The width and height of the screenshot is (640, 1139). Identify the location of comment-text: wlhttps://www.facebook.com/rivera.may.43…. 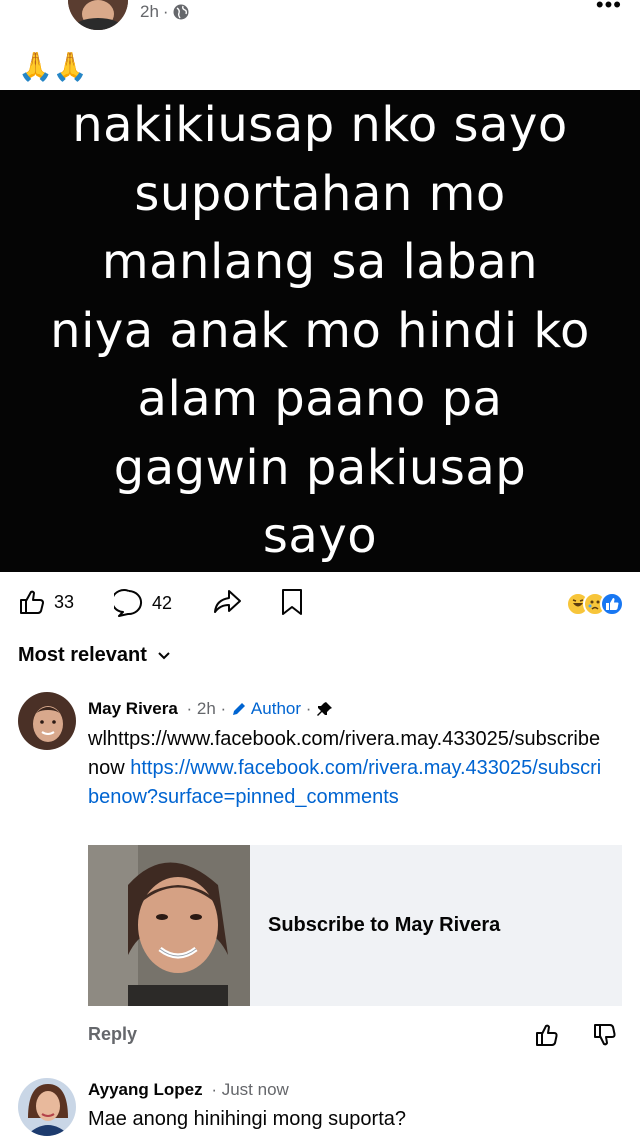
(348, 768).